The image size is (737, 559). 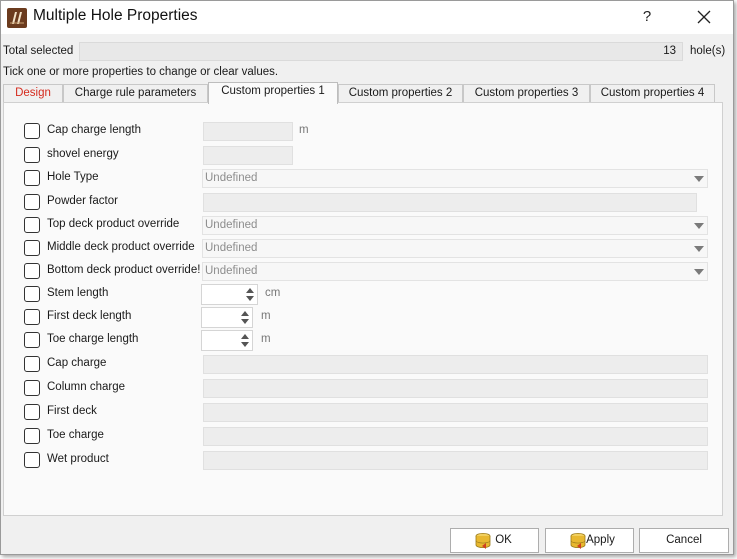 What do you see at coordinates (32, 225) in the screenshot?
I see `top-deck-product-override-checkbox` at bounding box center [32, 225].